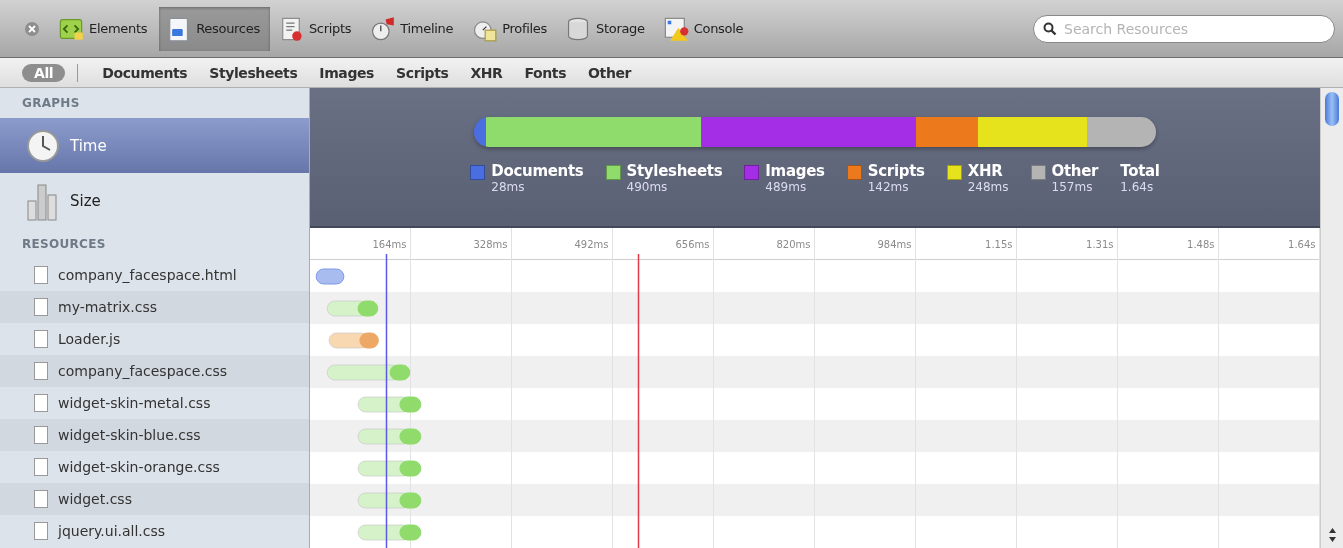 The image size is (1343, 548). What do you see at coordinates (692, 244) in the screenshot?
I see `axis-tick-label: 656ms` at bounding box center [692, 244].